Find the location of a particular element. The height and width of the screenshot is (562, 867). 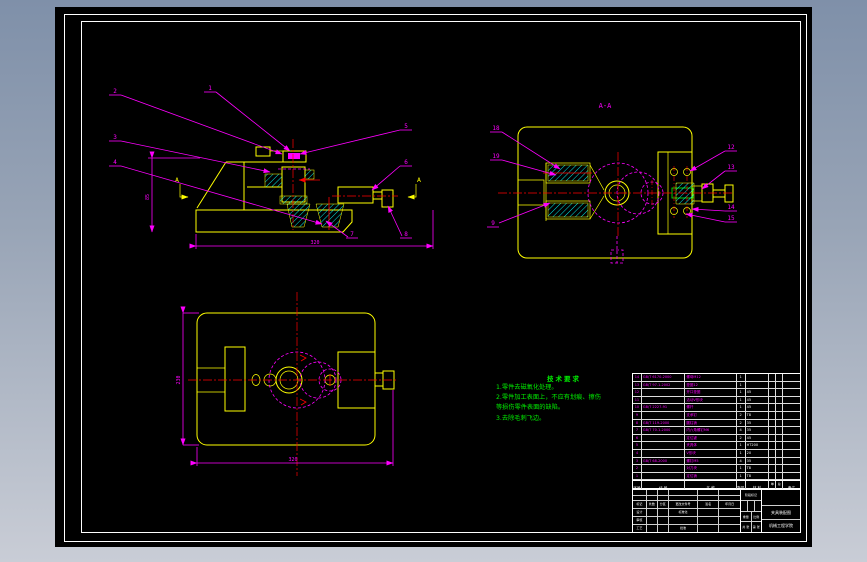

bom-row: 14 GB/T 6170-2000 螺母M12 1 is located at coordinates (716, 378).